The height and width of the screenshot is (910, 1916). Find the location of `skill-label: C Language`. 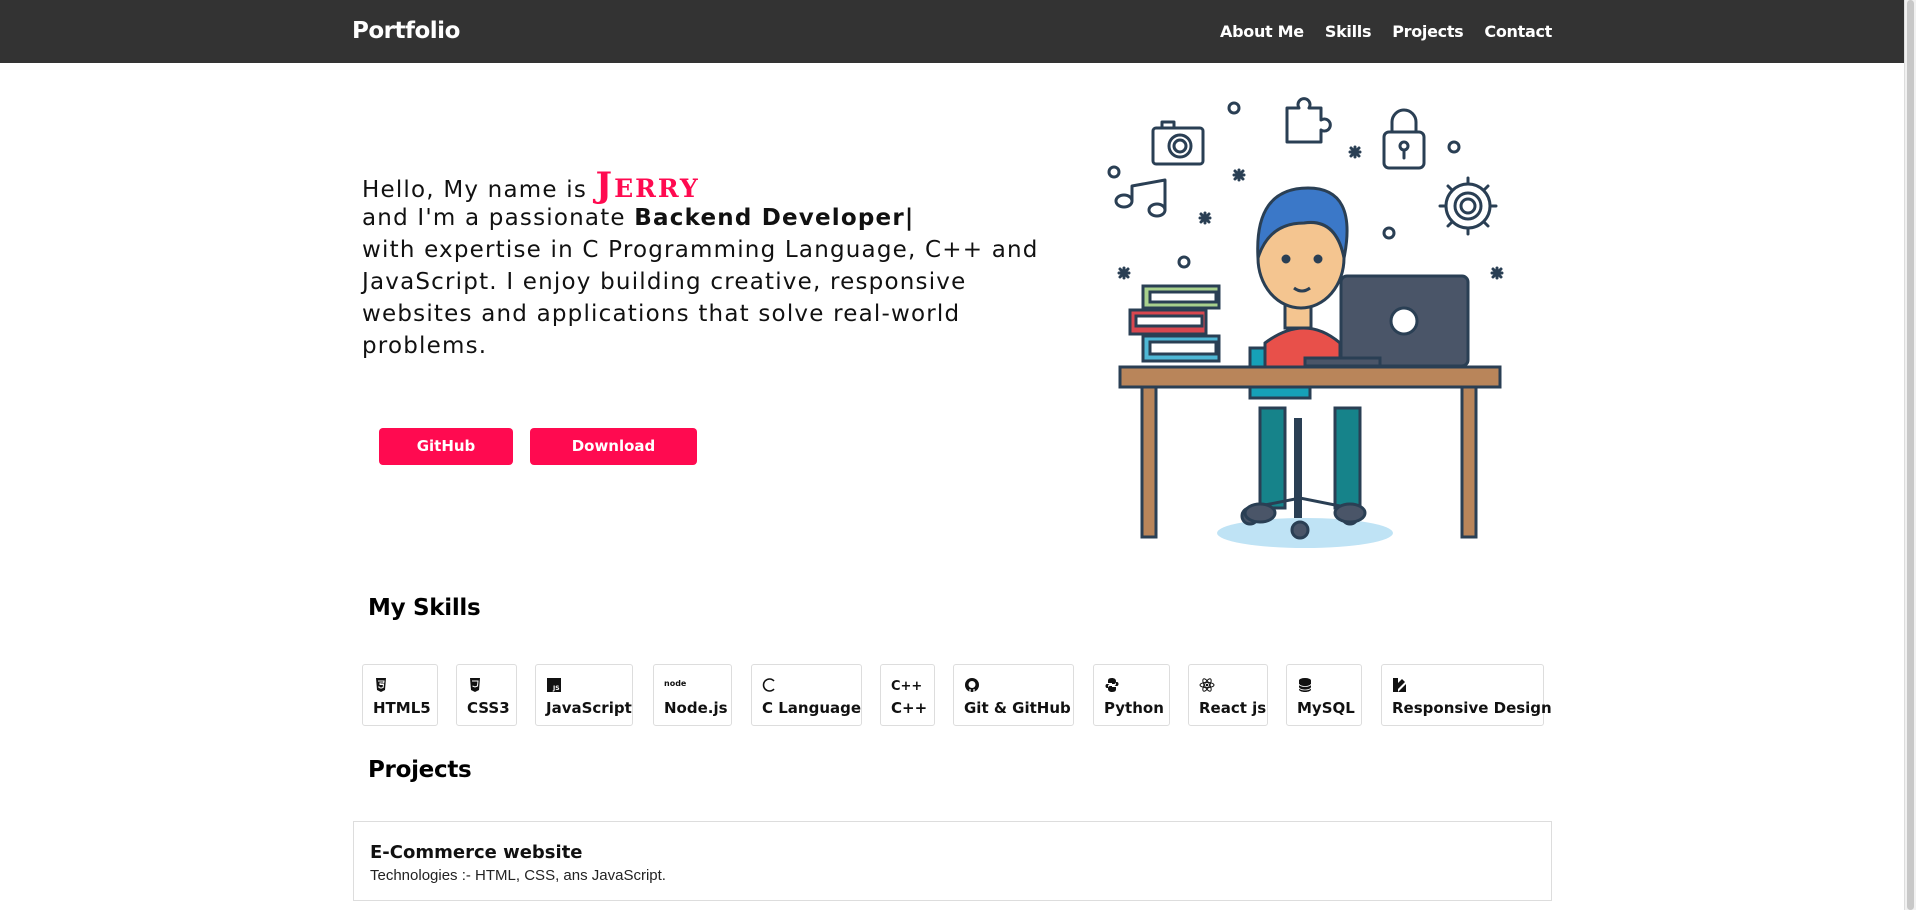

skill-label: C Language is located at coordinates (812, 708).